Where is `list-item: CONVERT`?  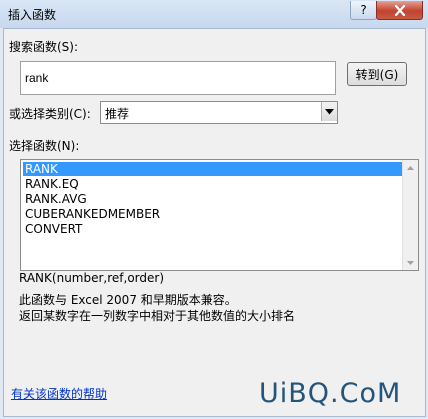
list-item: CONVERT is located at coordinates (212, 229).